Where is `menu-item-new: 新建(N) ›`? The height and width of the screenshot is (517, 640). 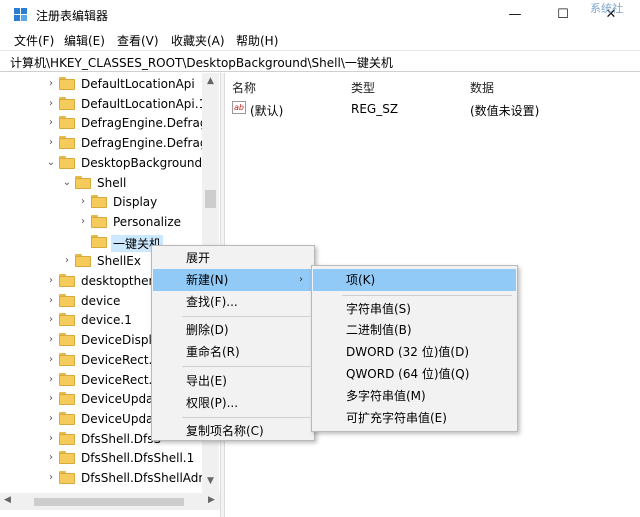 menu-item-new: 新建(N) › is located at coordinates (233, 280).